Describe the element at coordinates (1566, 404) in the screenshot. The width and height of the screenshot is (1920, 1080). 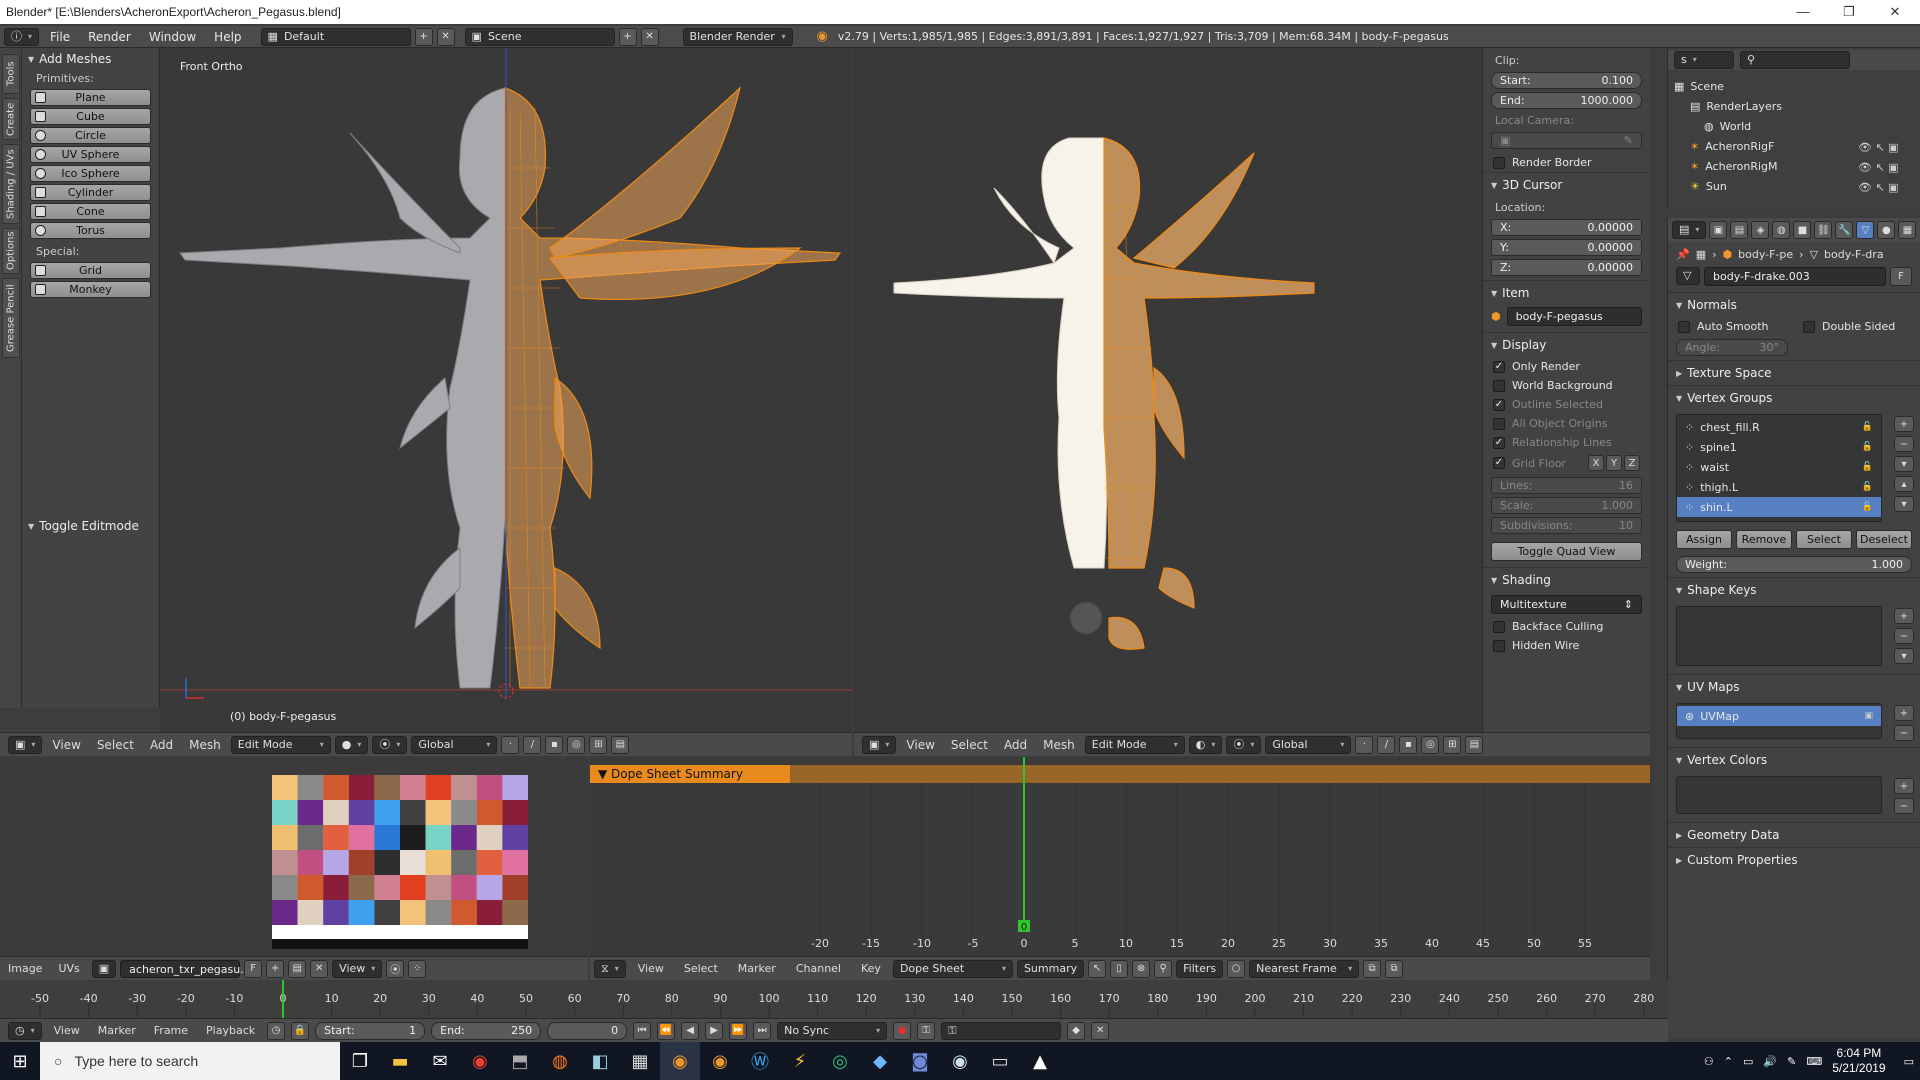
I see `outline-selected-toggle: ✓ Outline Selected` at that location.